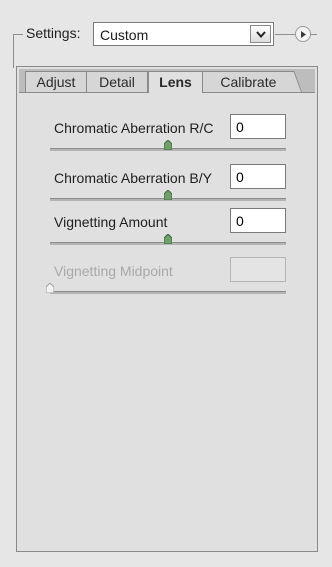 This screenshot has height=567, width=332. Describe the element at coordinates (168, 239) in the screenshot. I see `vignetting-amount-slider-thumb` at that location.